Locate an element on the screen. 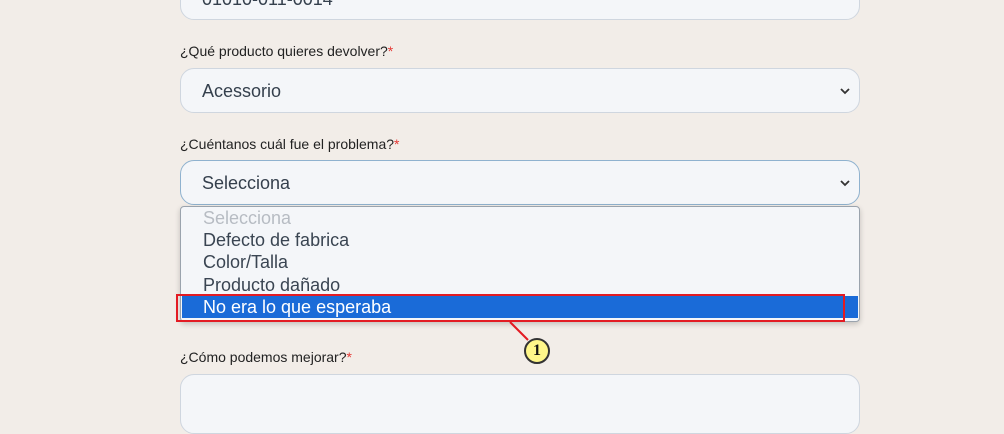  annotation-connector-line is located at coordinates (519, 331).